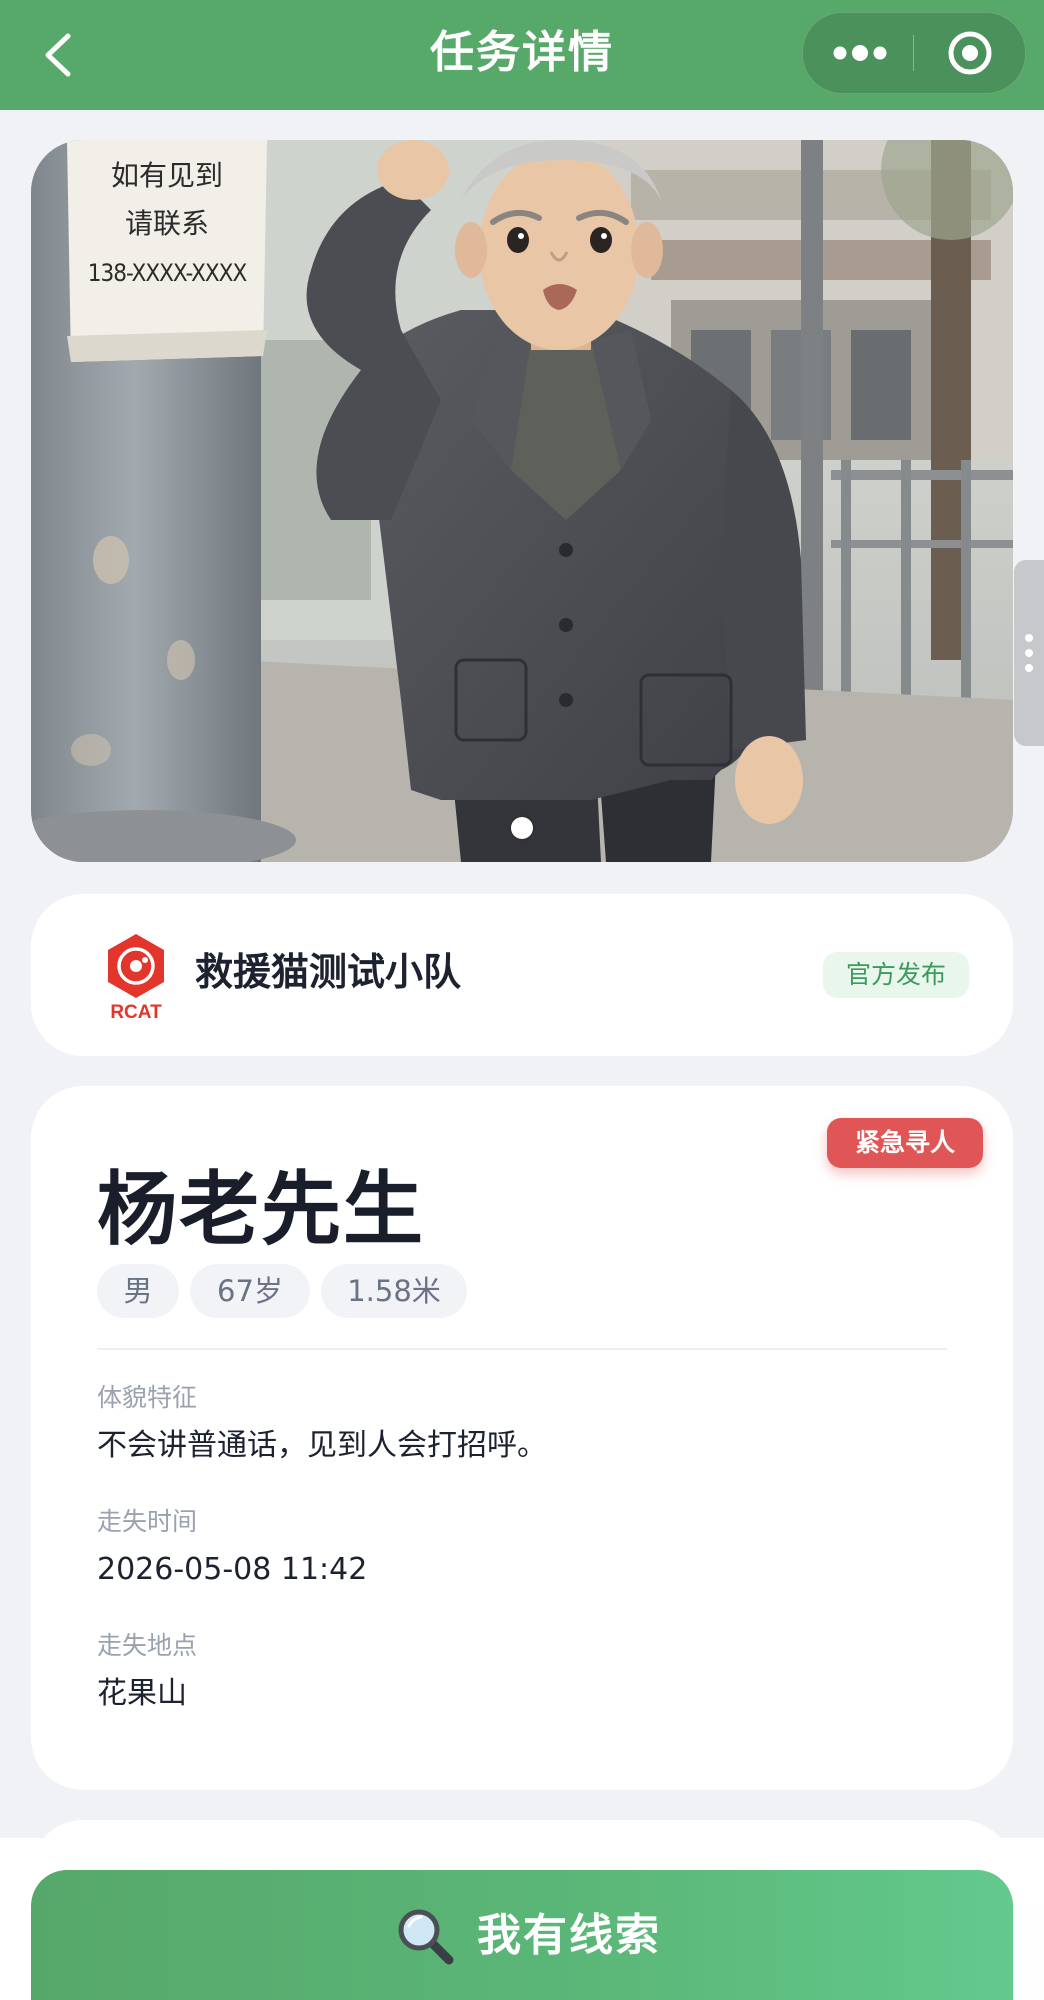 This screenshot has width=1044, height=2000. I want to click on height-tag: 1.58米, so click(394, 1291).